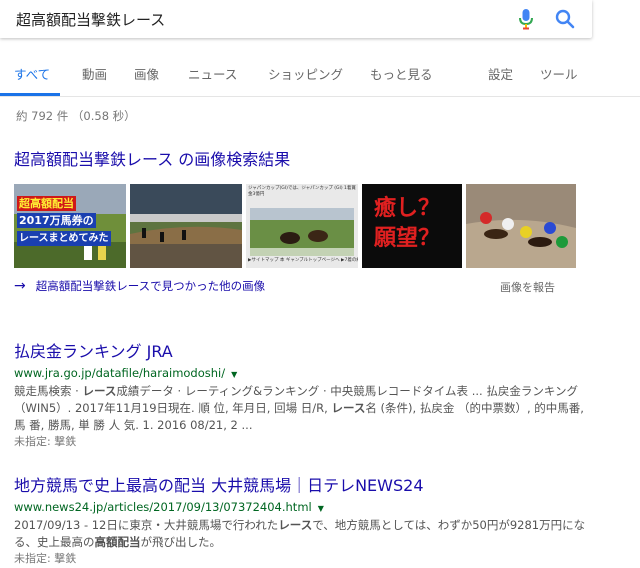  I want to click on thumb-text-line: 超高額配当, so click(46, 203).